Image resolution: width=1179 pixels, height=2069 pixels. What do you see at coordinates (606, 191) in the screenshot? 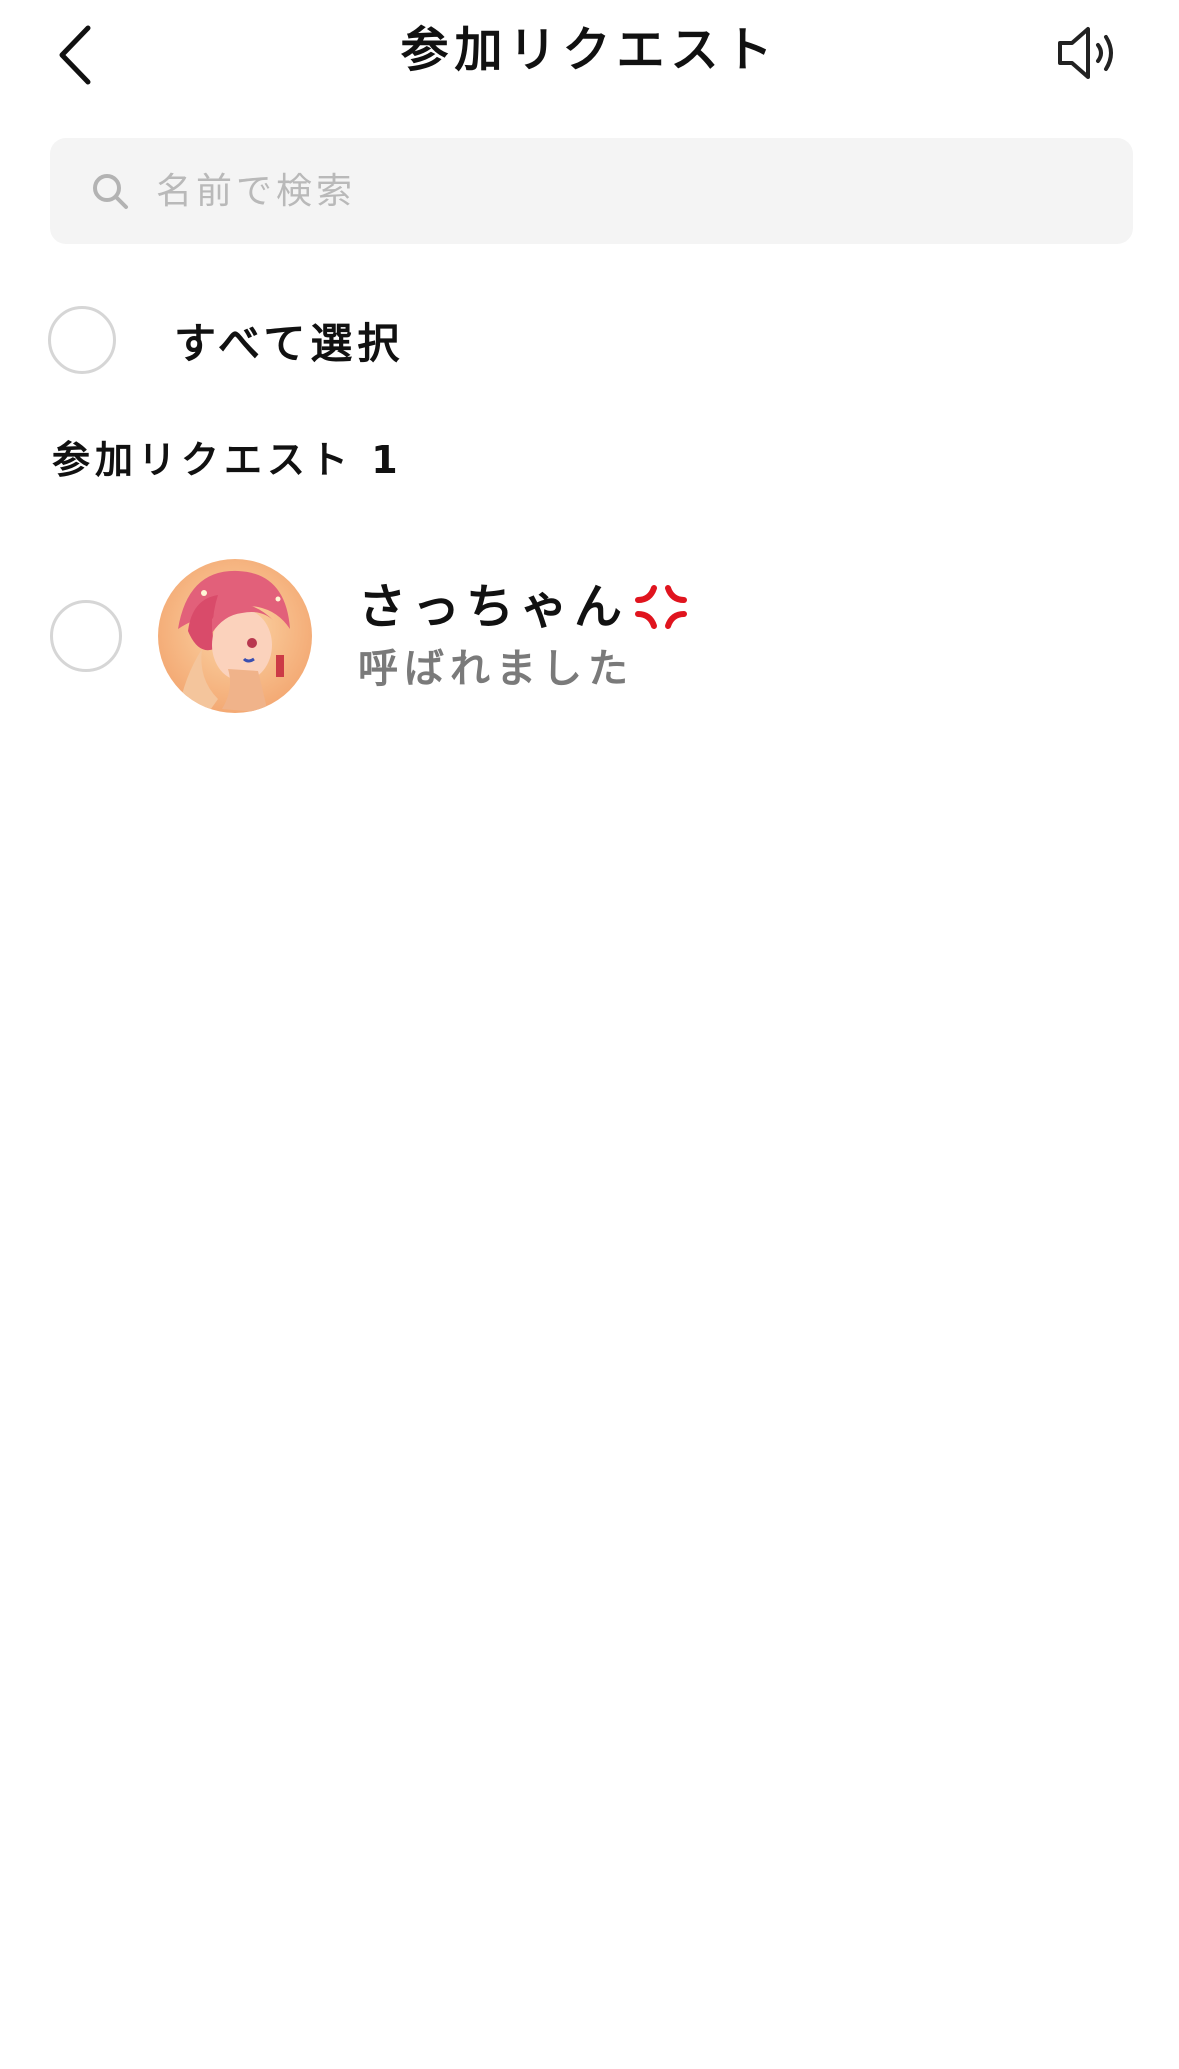
I see `search-input` at bounding box center [606, 191].